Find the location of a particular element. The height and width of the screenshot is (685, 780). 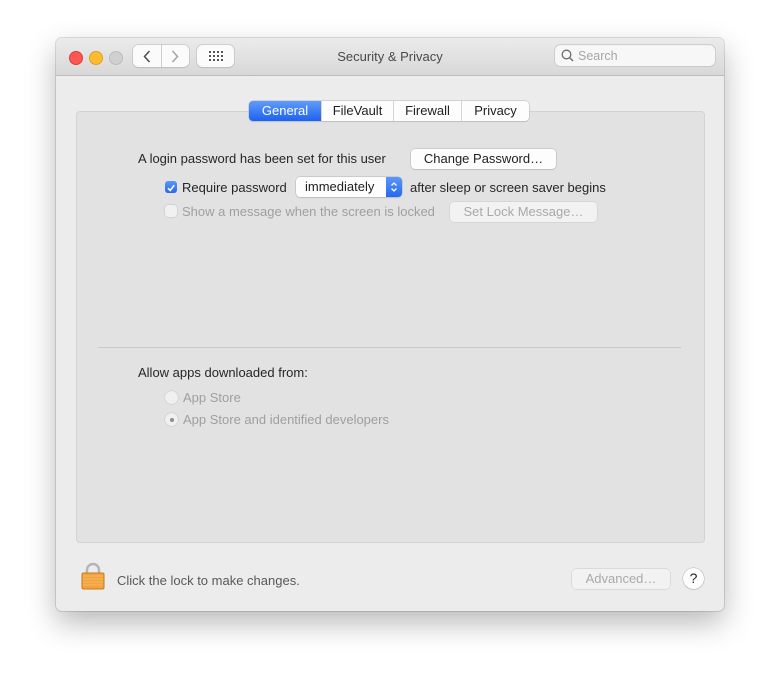

show-message-label: Show a message when the screen is locked is located at coordinates (308, 211).